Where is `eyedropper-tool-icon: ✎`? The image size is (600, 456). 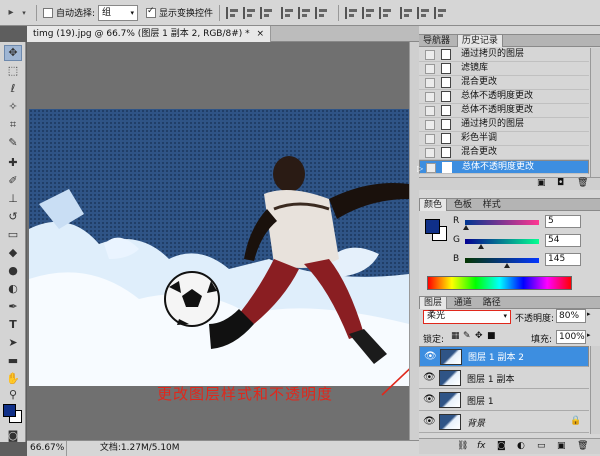
eyedropper-tool-icon: ✎ is located at coordinates (13, 143).